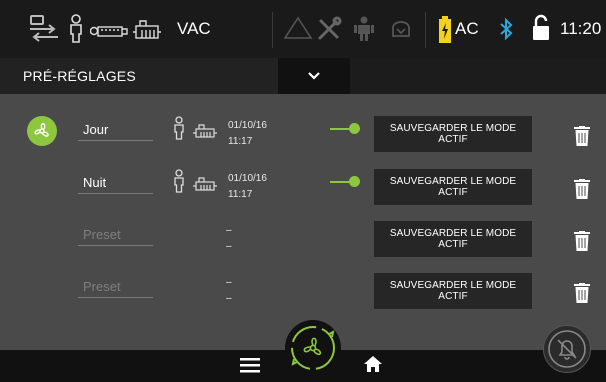 The width and height of the screenshot is (606, 382). Describe the element at coordinates (115, 184) in the screenshot. I see `preset-name: Nuit` at that location.